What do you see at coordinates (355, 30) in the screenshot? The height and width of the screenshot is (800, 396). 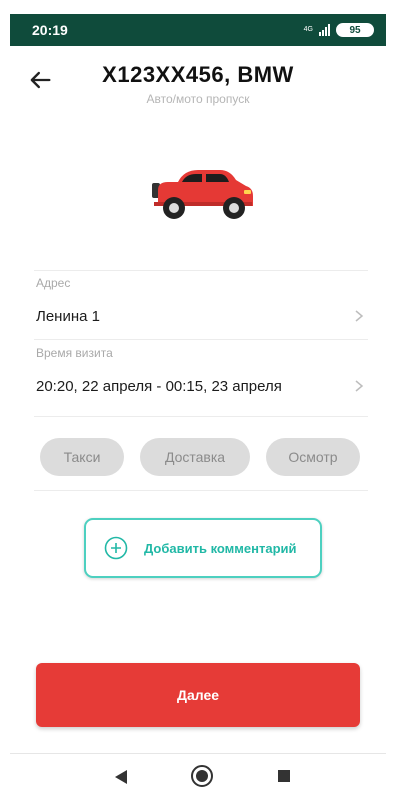 I see `battery-icon: 95` at bounding box center [355, 30].